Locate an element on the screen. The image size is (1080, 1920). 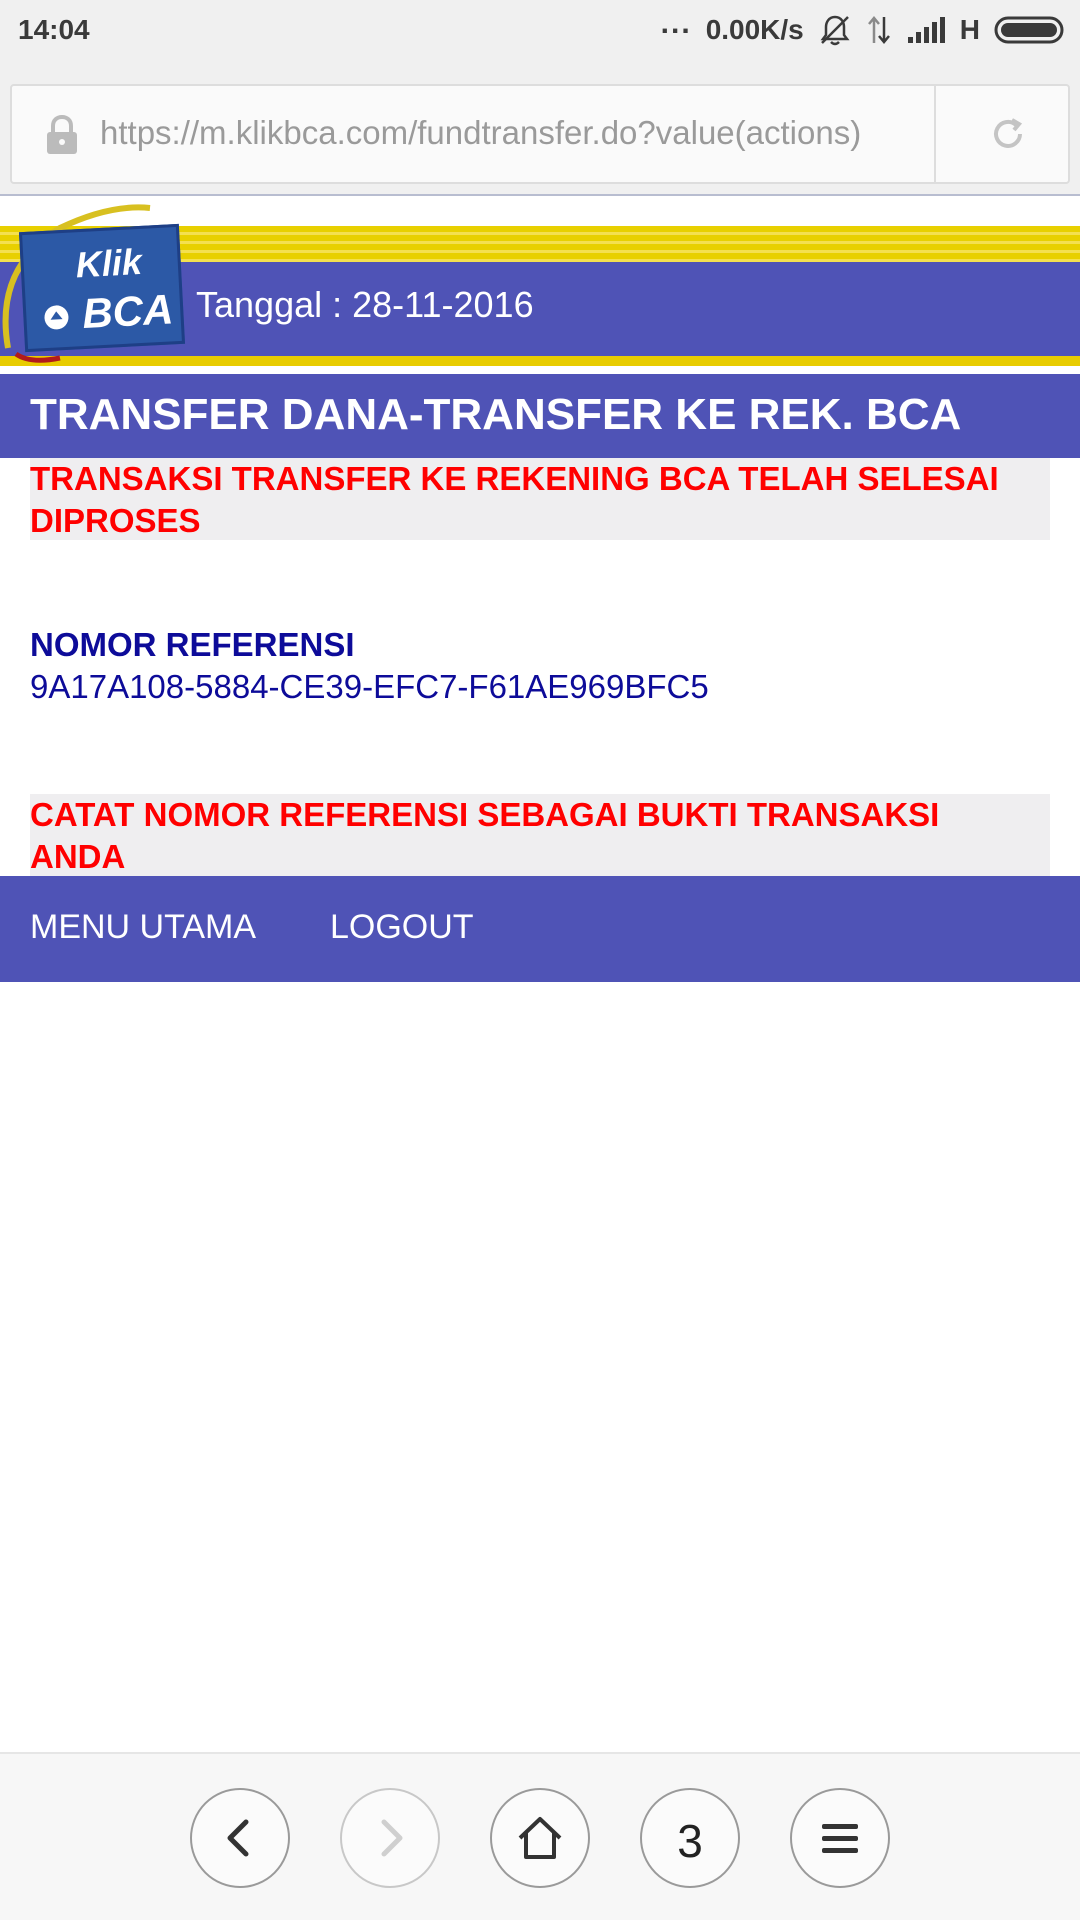
reference-label: NOMOR REFERENSI is located at coordinates (192, 644).